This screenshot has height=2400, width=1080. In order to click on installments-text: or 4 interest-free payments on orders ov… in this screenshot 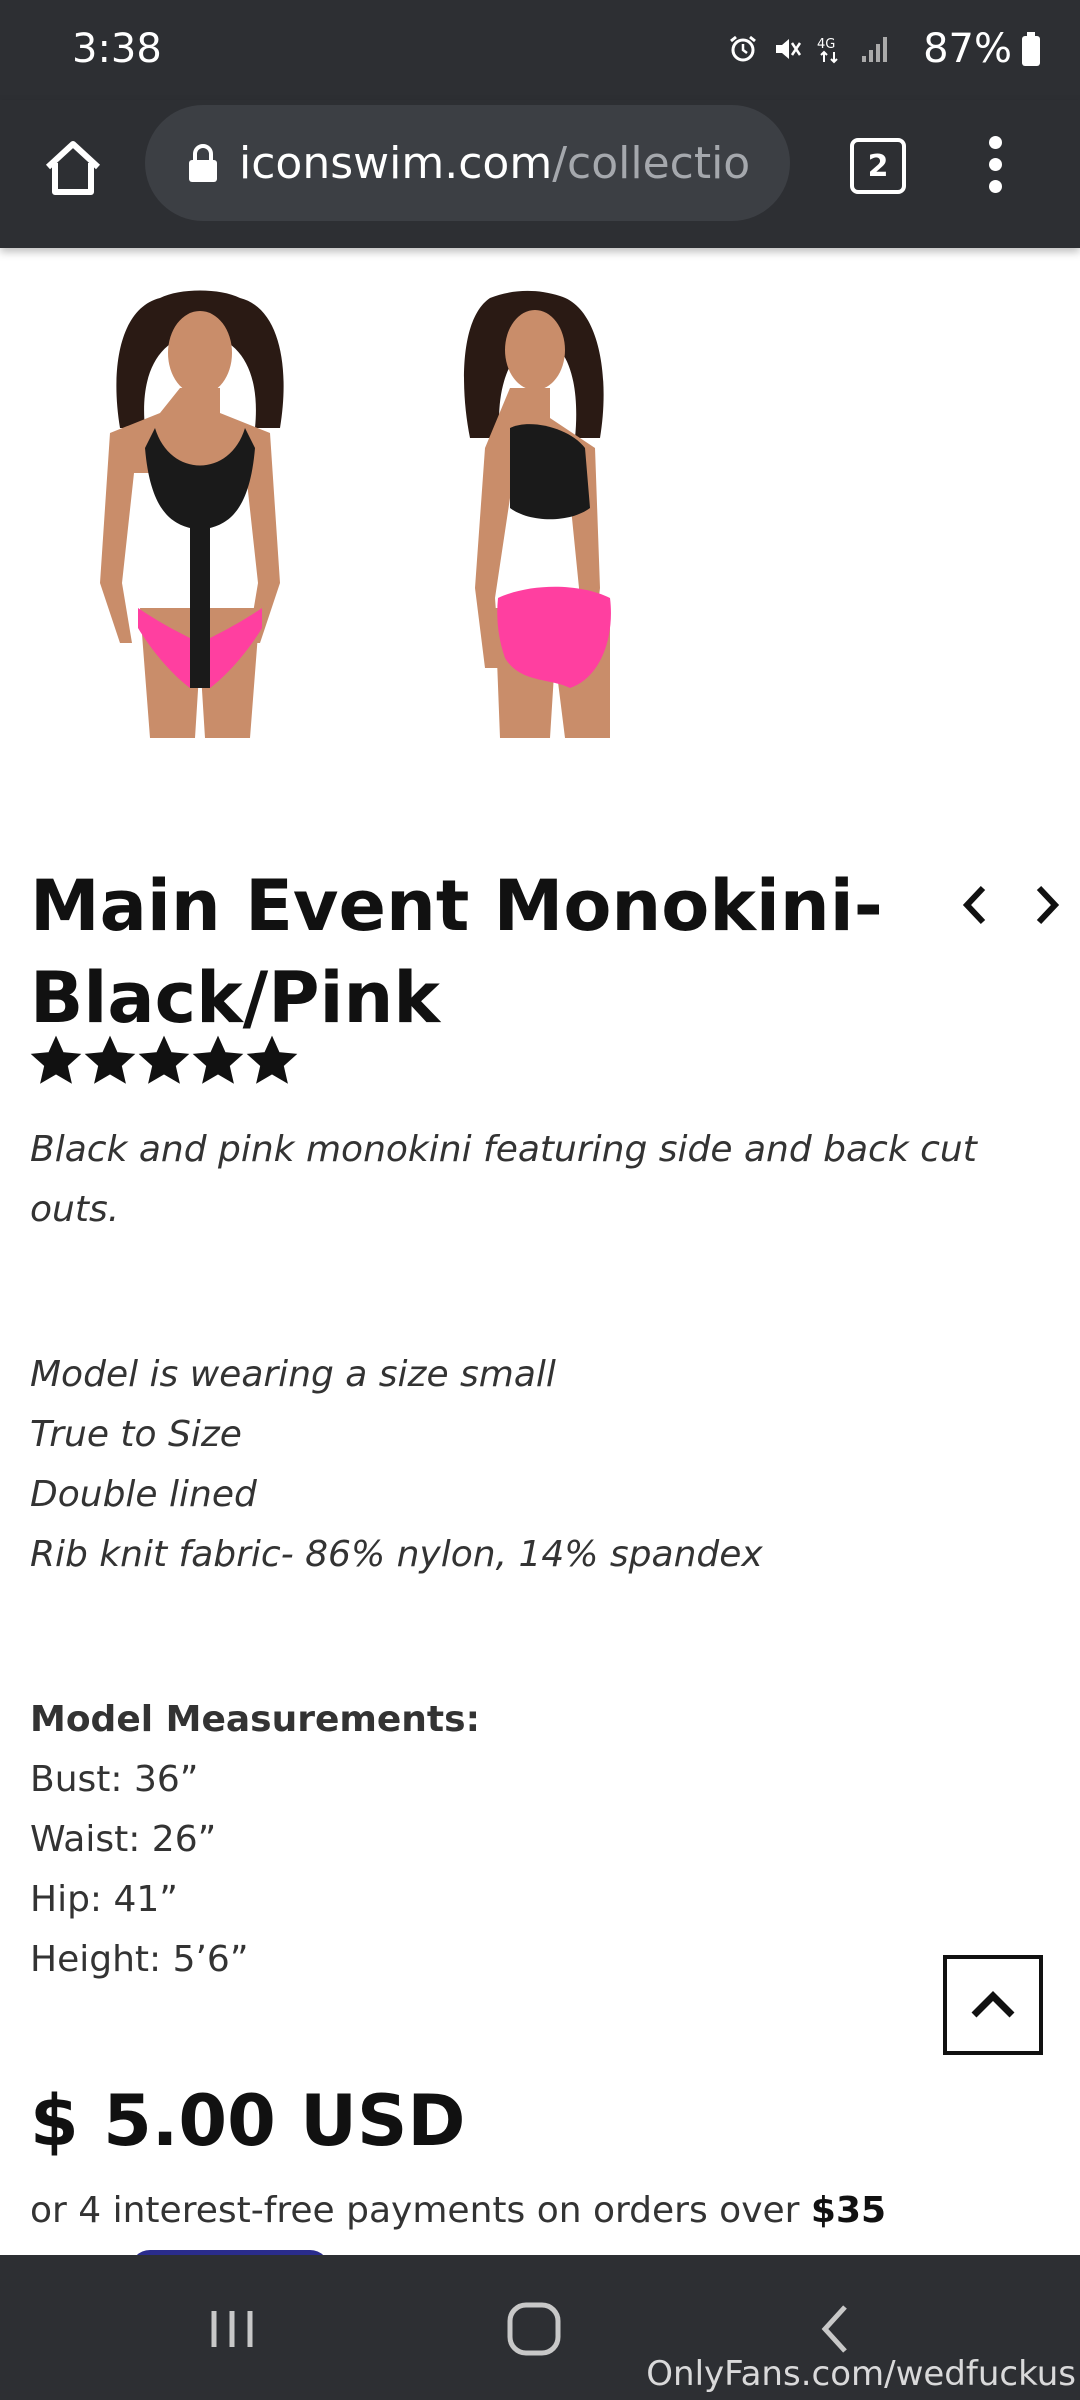, I will do `click(420, 2210)`.